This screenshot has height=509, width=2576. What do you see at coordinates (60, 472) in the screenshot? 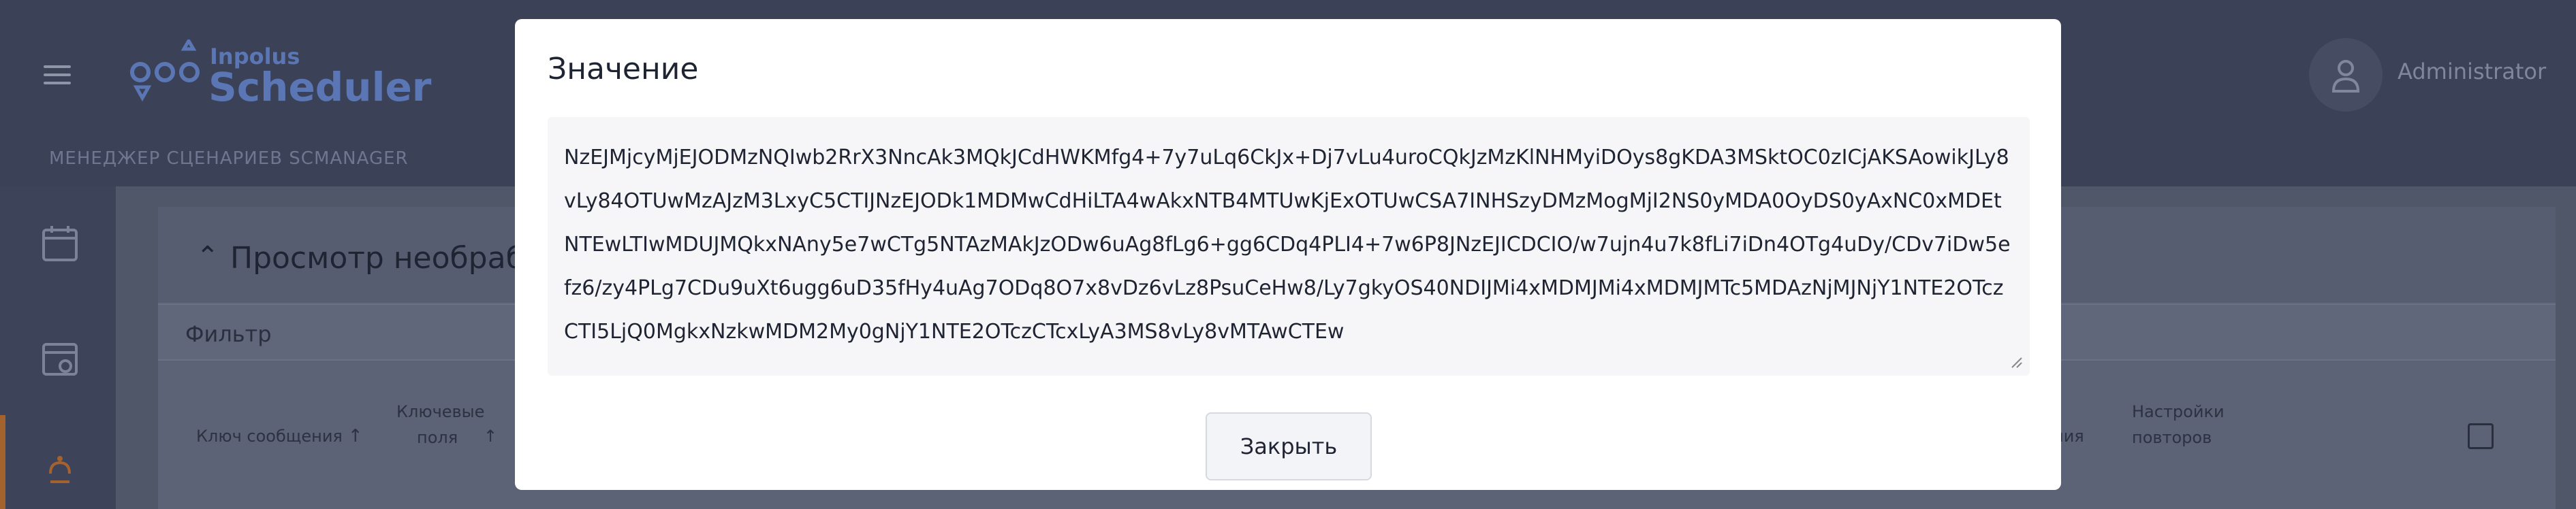
I see `scheduler-icon` at bounding box center [60, 472].